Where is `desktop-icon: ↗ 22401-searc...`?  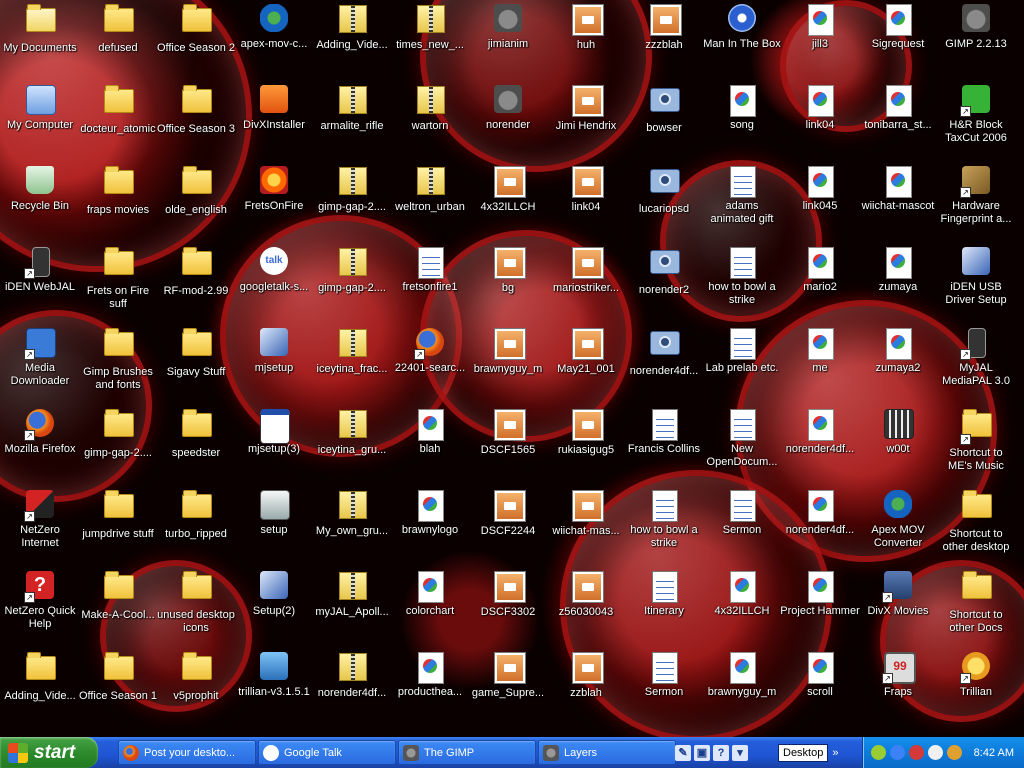
desktop-icon: ↗ 22401-searc... is located at coordinates (430, 366).